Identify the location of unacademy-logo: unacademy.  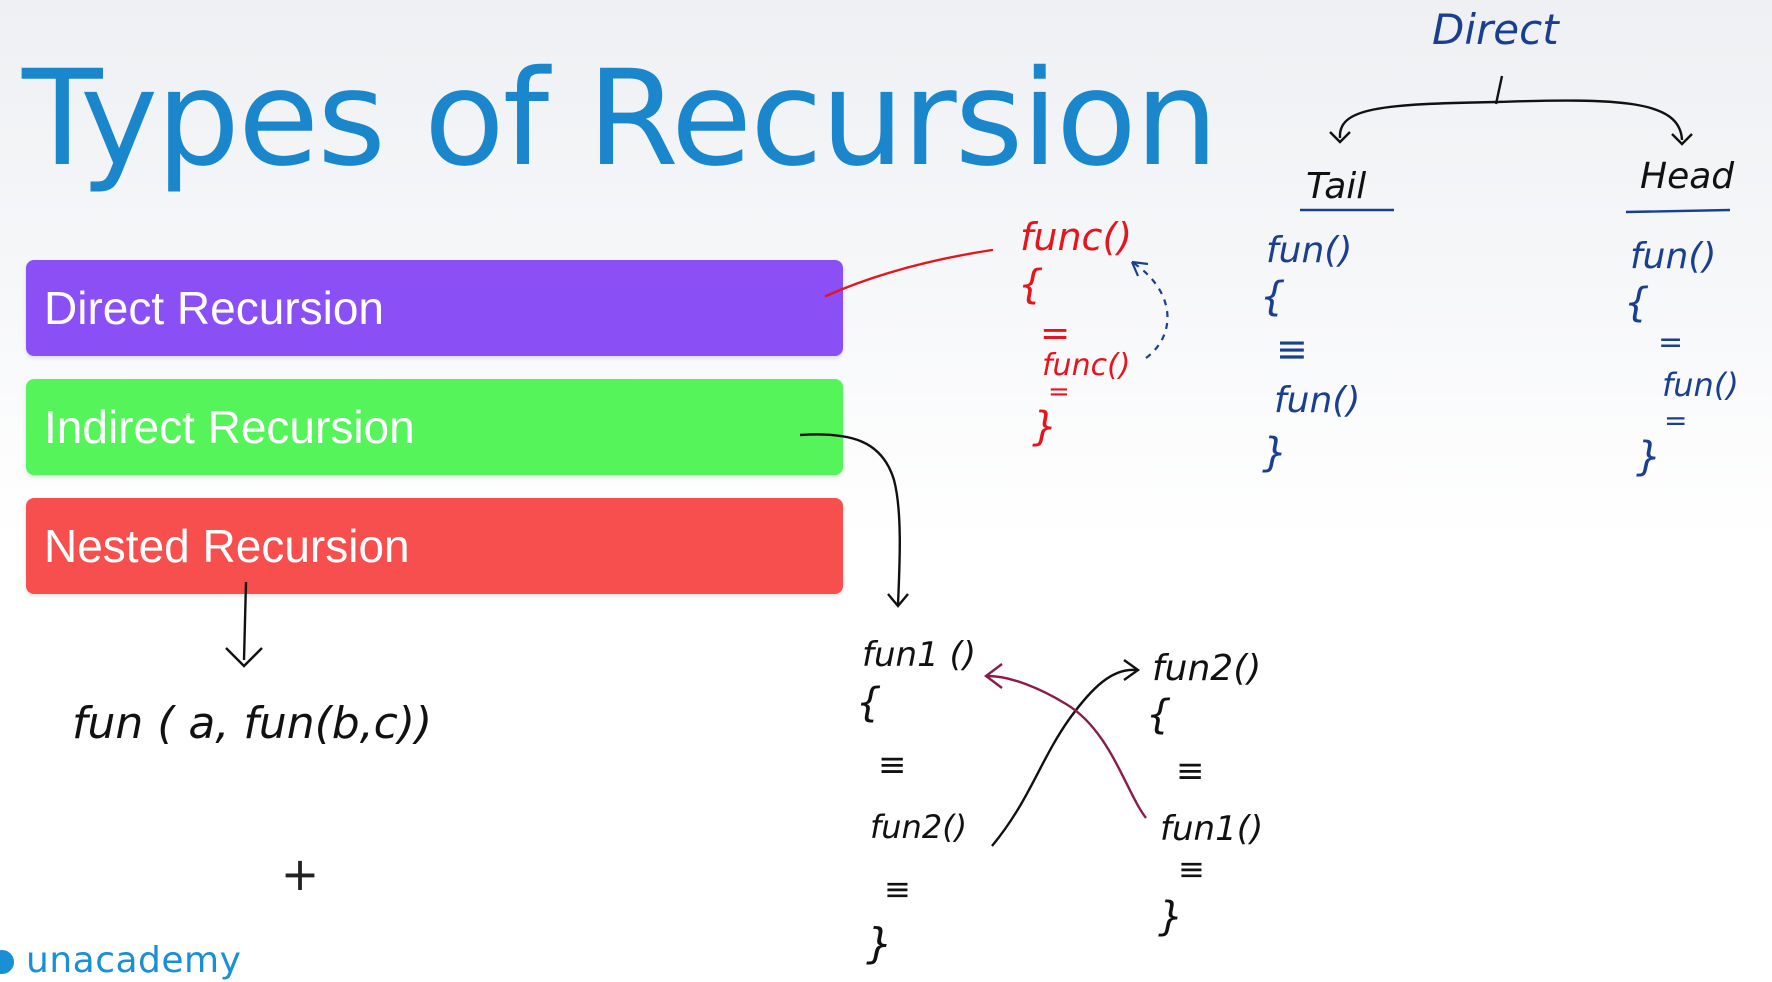
(130, 963).